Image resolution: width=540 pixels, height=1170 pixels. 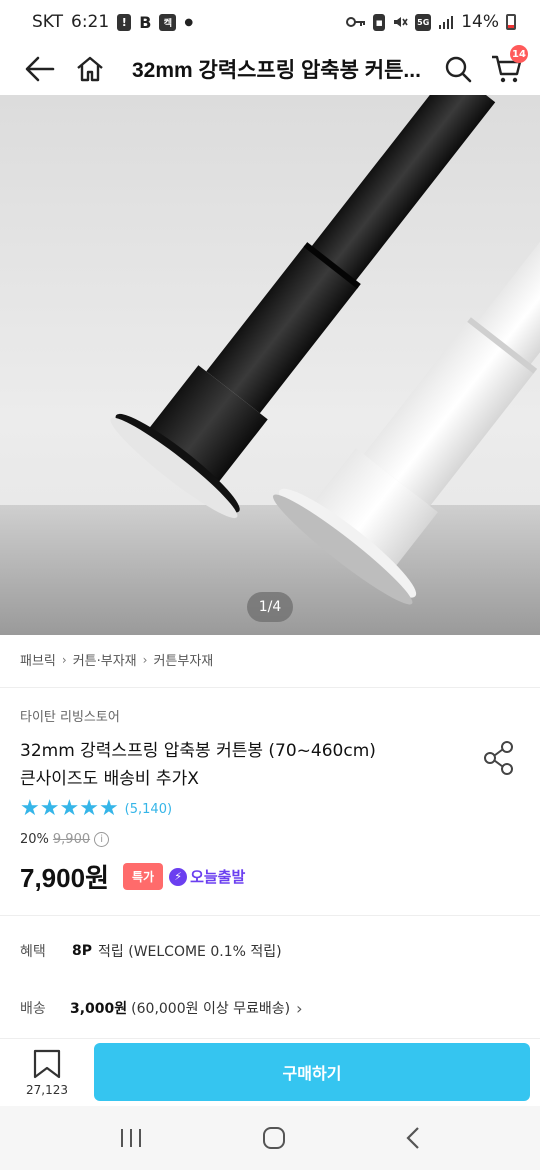 What do you see at coordinates (183, 659) in the screenshot?
I see `breadcrumb-item: 커튼부자재` at bounding box center [183, 659].